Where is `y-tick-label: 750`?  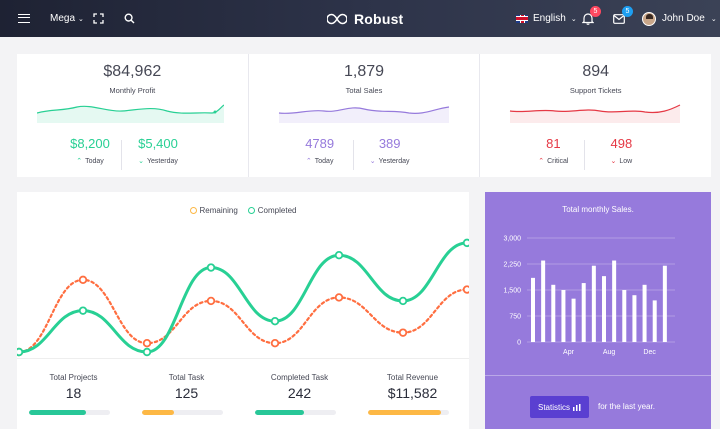
y-tick-label: 750 is located at coordinates (515, 317).